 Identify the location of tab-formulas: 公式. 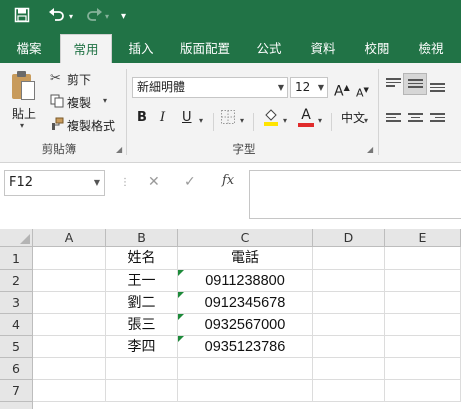
(269, 48).